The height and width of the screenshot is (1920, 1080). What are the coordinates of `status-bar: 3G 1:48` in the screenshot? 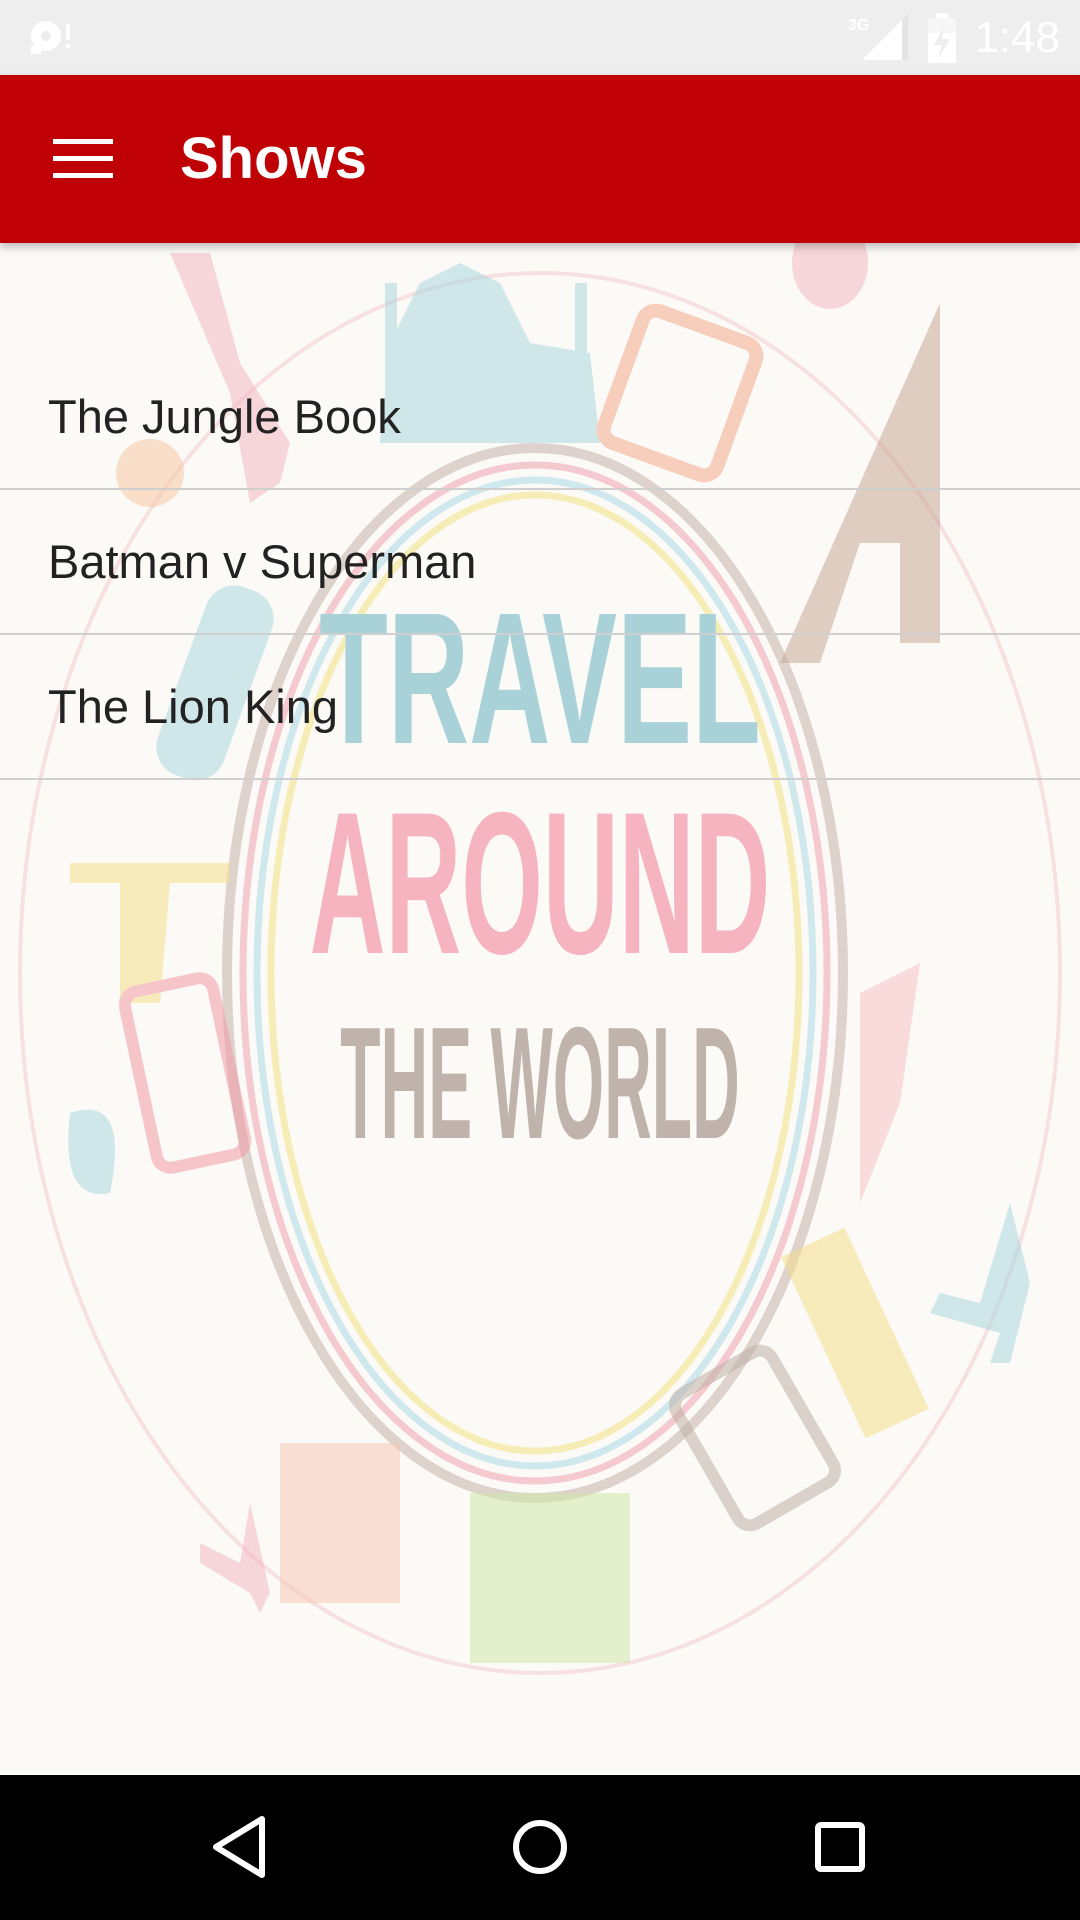 It's located at (540, 37).